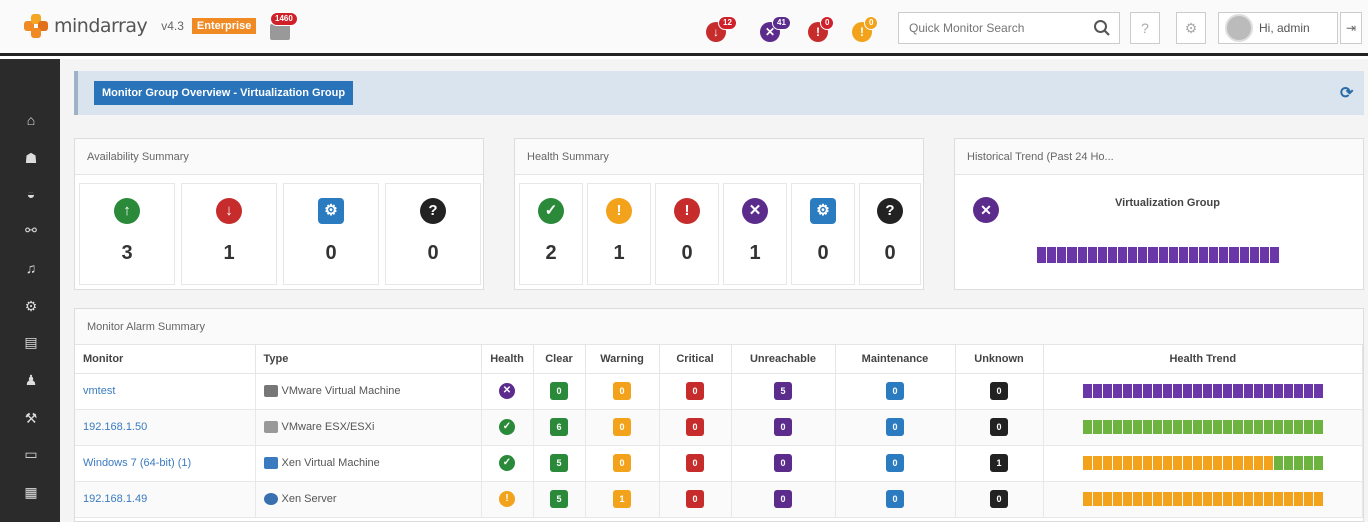 The height and width of the screenshot is (522, 1368). I want to click on user-menu: Hi, admin, so click(1278, 28).